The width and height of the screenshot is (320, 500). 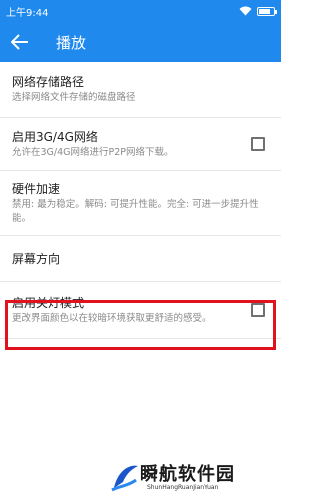 I want to click on status-icons, so click(x=258, y=11).